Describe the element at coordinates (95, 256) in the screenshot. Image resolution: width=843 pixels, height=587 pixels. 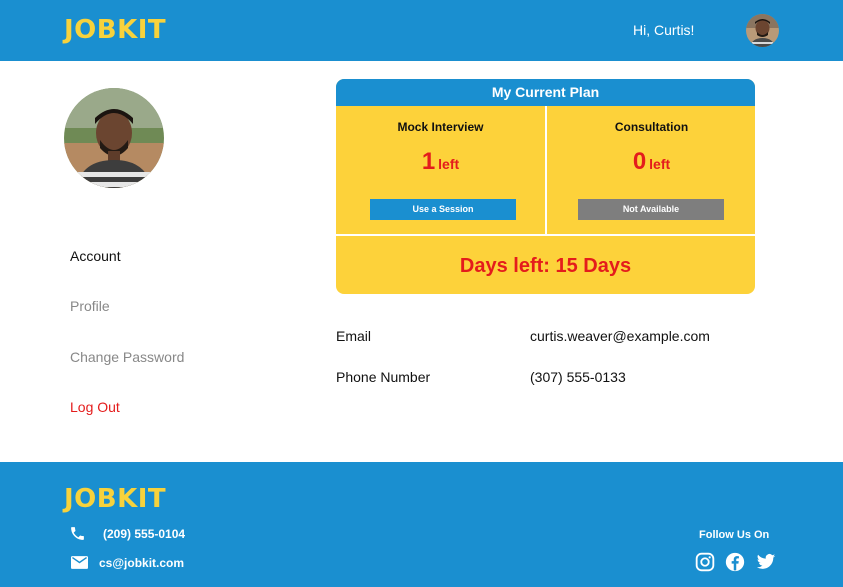
I see `sidebar-item-account: Account` at that location.